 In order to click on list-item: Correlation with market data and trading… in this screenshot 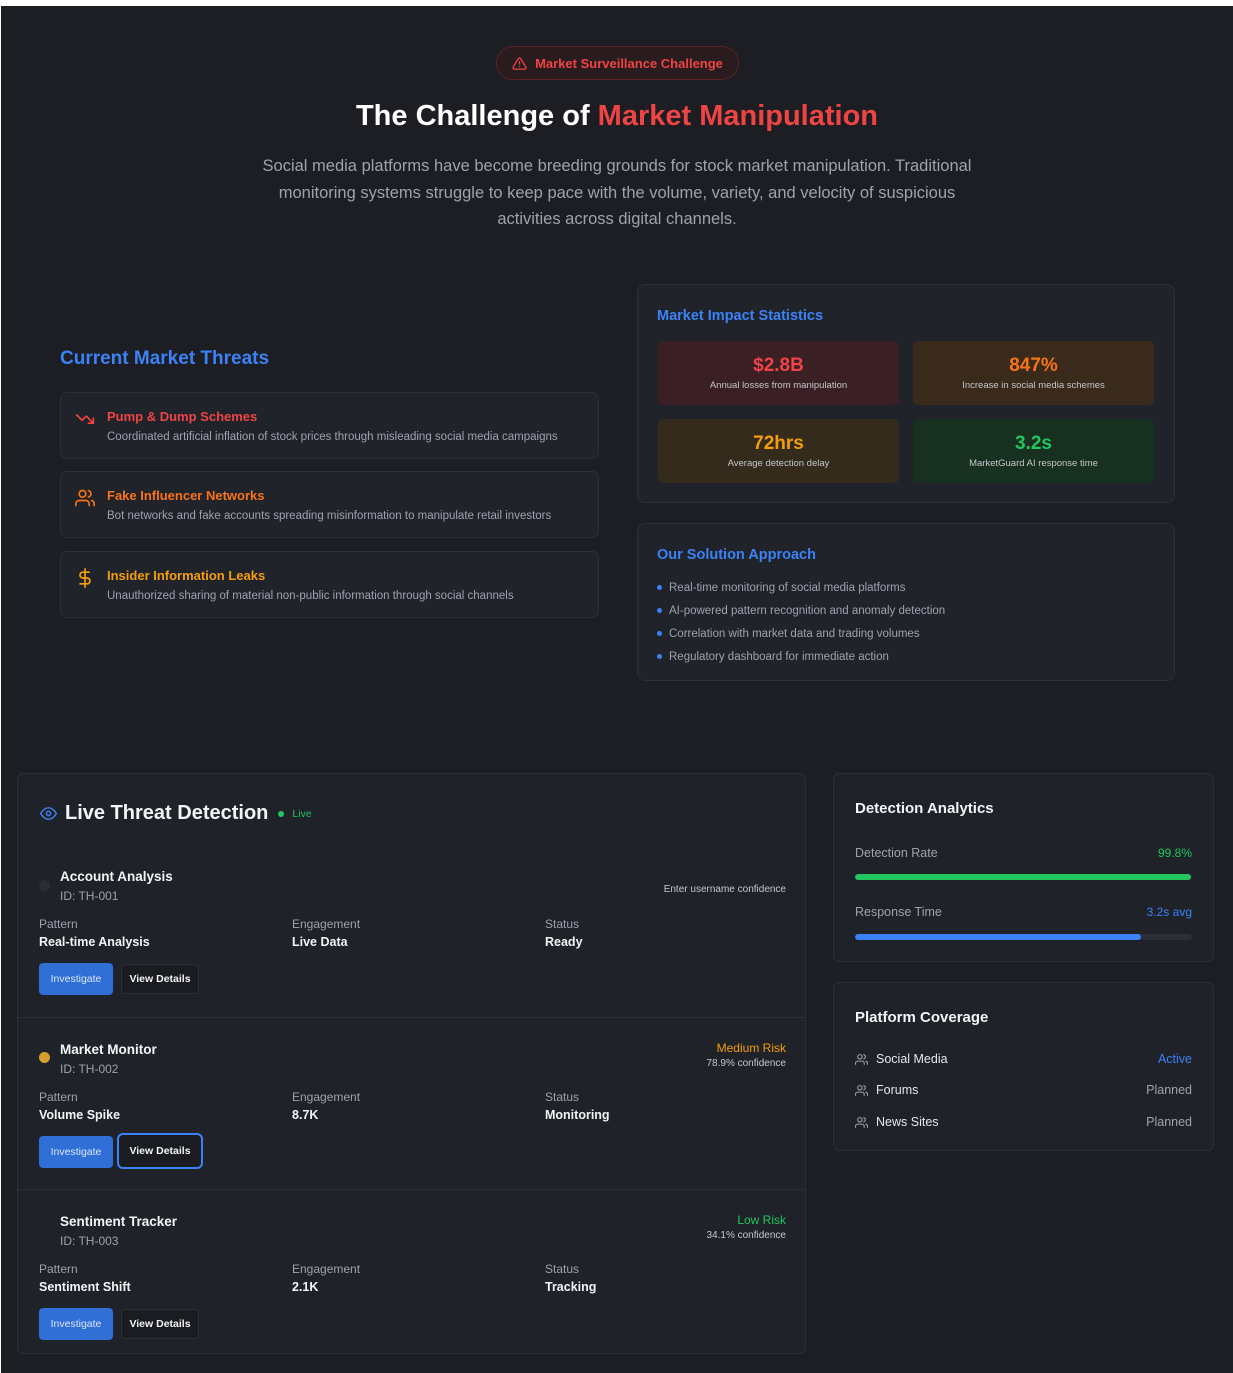, I will do `click(801, 633)`.